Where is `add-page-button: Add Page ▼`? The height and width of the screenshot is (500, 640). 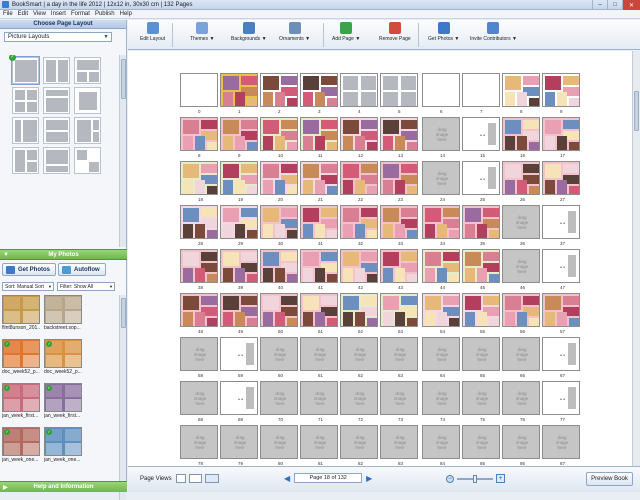
add-page-button: Add Page ▼ is located at coordinates (346, 32).